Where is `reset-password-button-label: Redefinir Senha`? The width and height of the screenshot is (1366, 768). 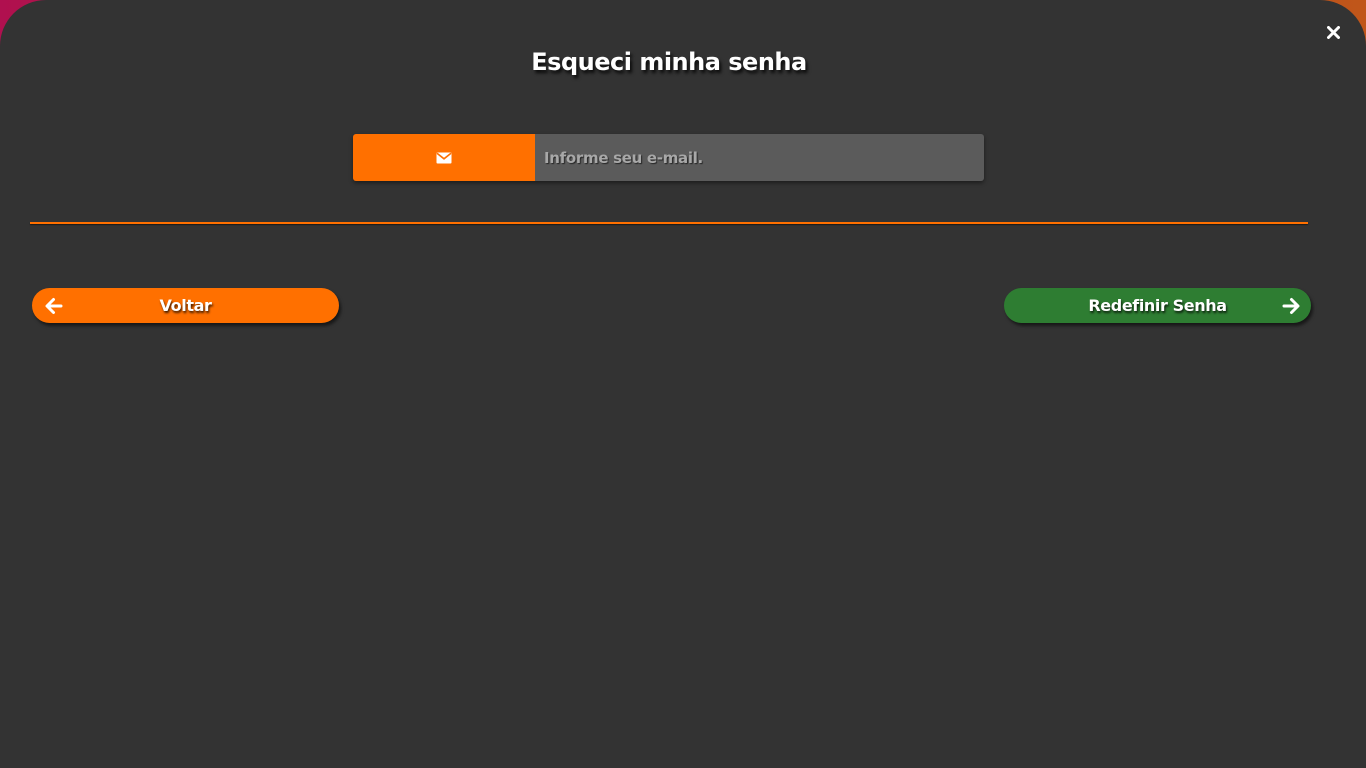 reset-password-button-label: Redefinir Senha is located at coordinates (1157, 305).